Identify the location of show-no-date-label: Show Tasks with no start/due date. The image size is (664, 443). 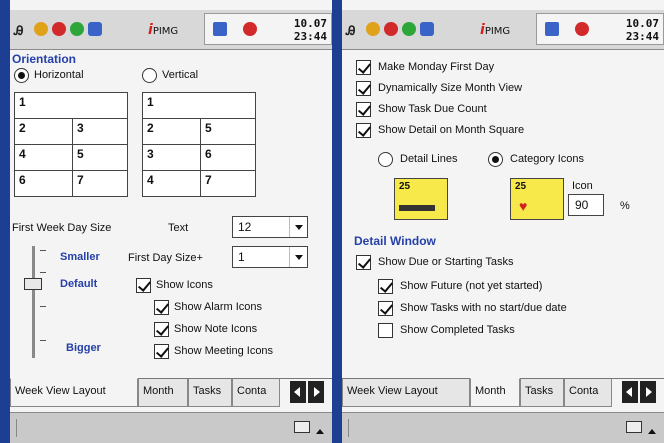
(483, 308).